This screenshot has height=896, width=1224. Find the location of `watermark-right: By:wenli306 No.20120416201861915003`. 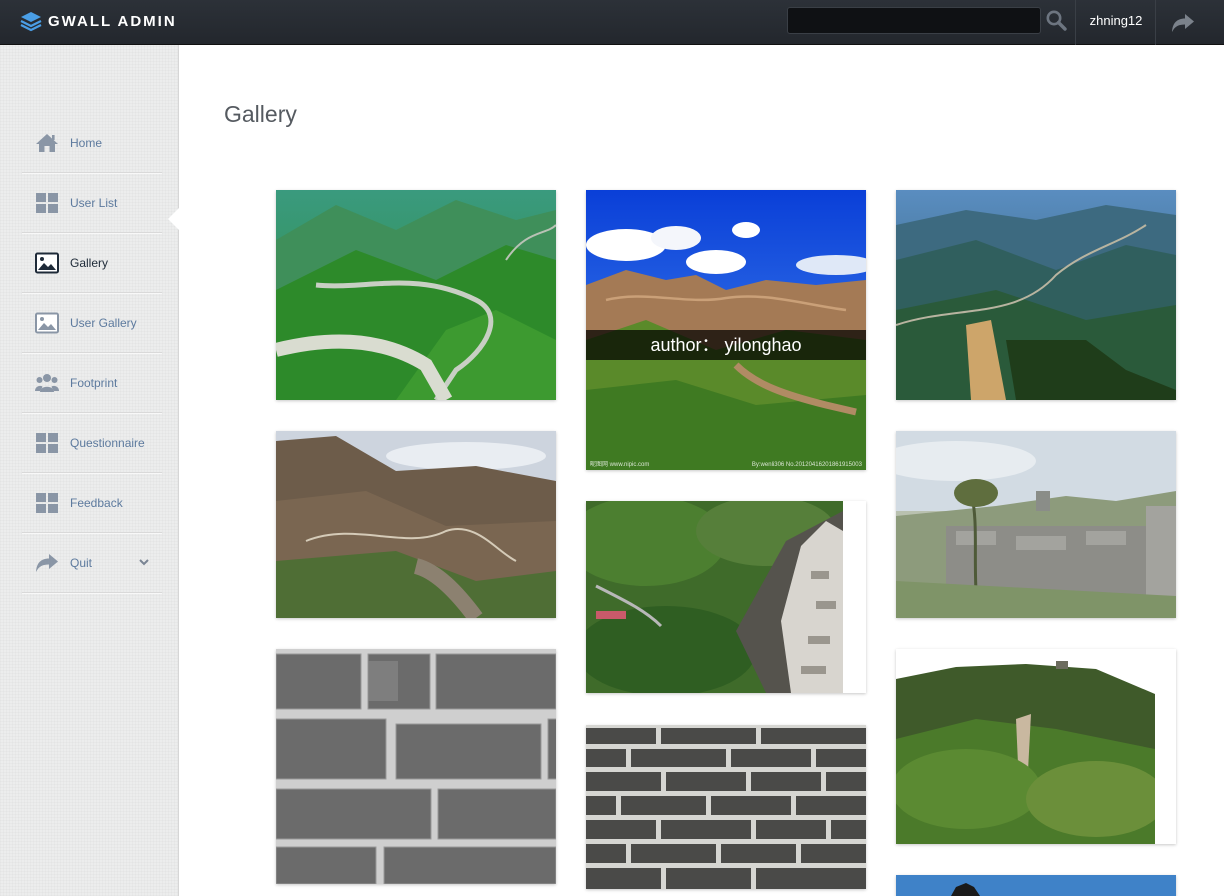

watermark-right: By:wenli306 No.20120416201861915003 is located at coordinates (806, 465).